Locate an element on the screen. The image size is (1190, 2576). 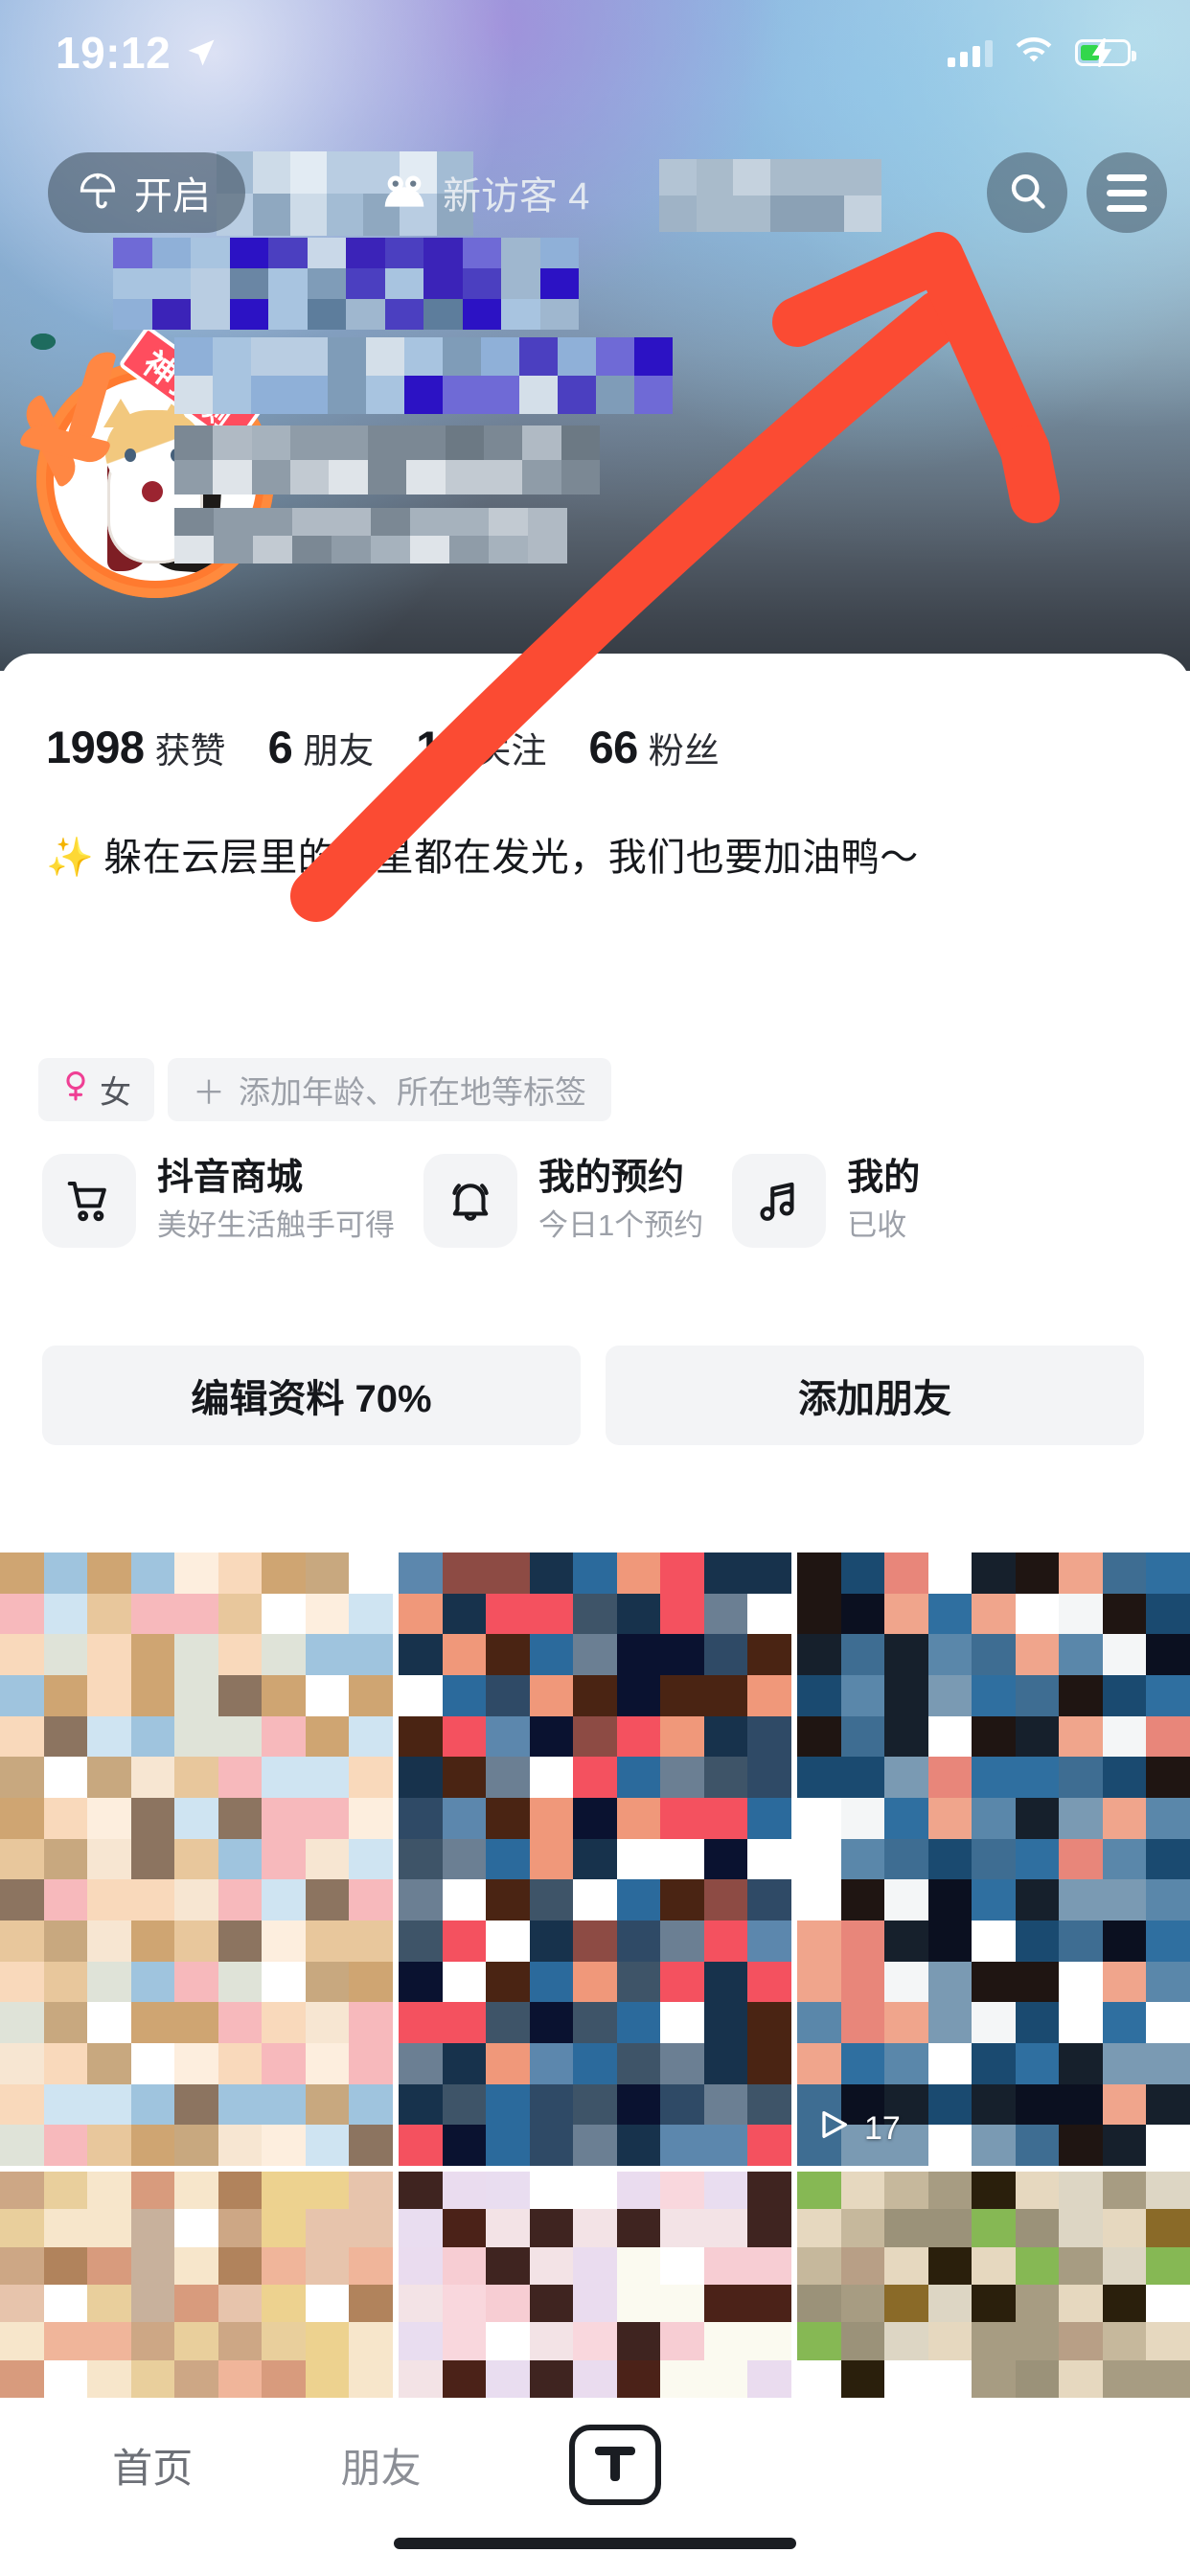
battery-charging-icon is located at coordinates (1105, 52).